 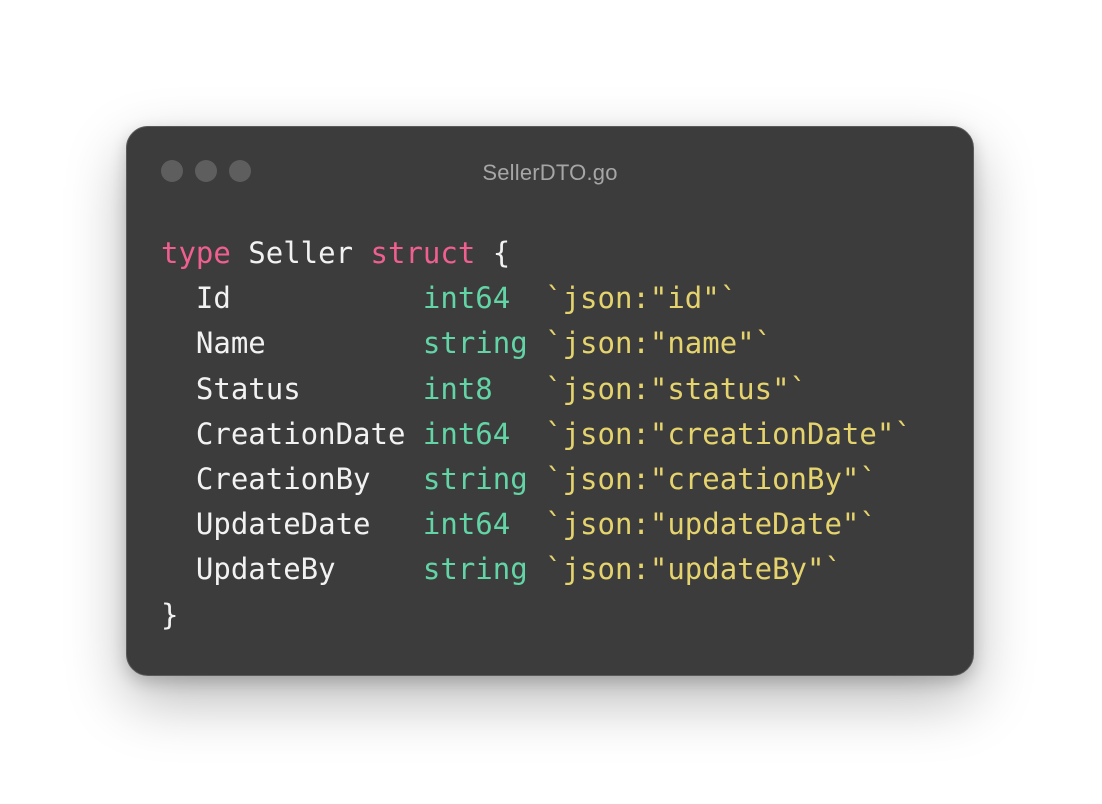 I want to click on code-line-field: Name string `json:"name"`, so click(x=536, y=343).